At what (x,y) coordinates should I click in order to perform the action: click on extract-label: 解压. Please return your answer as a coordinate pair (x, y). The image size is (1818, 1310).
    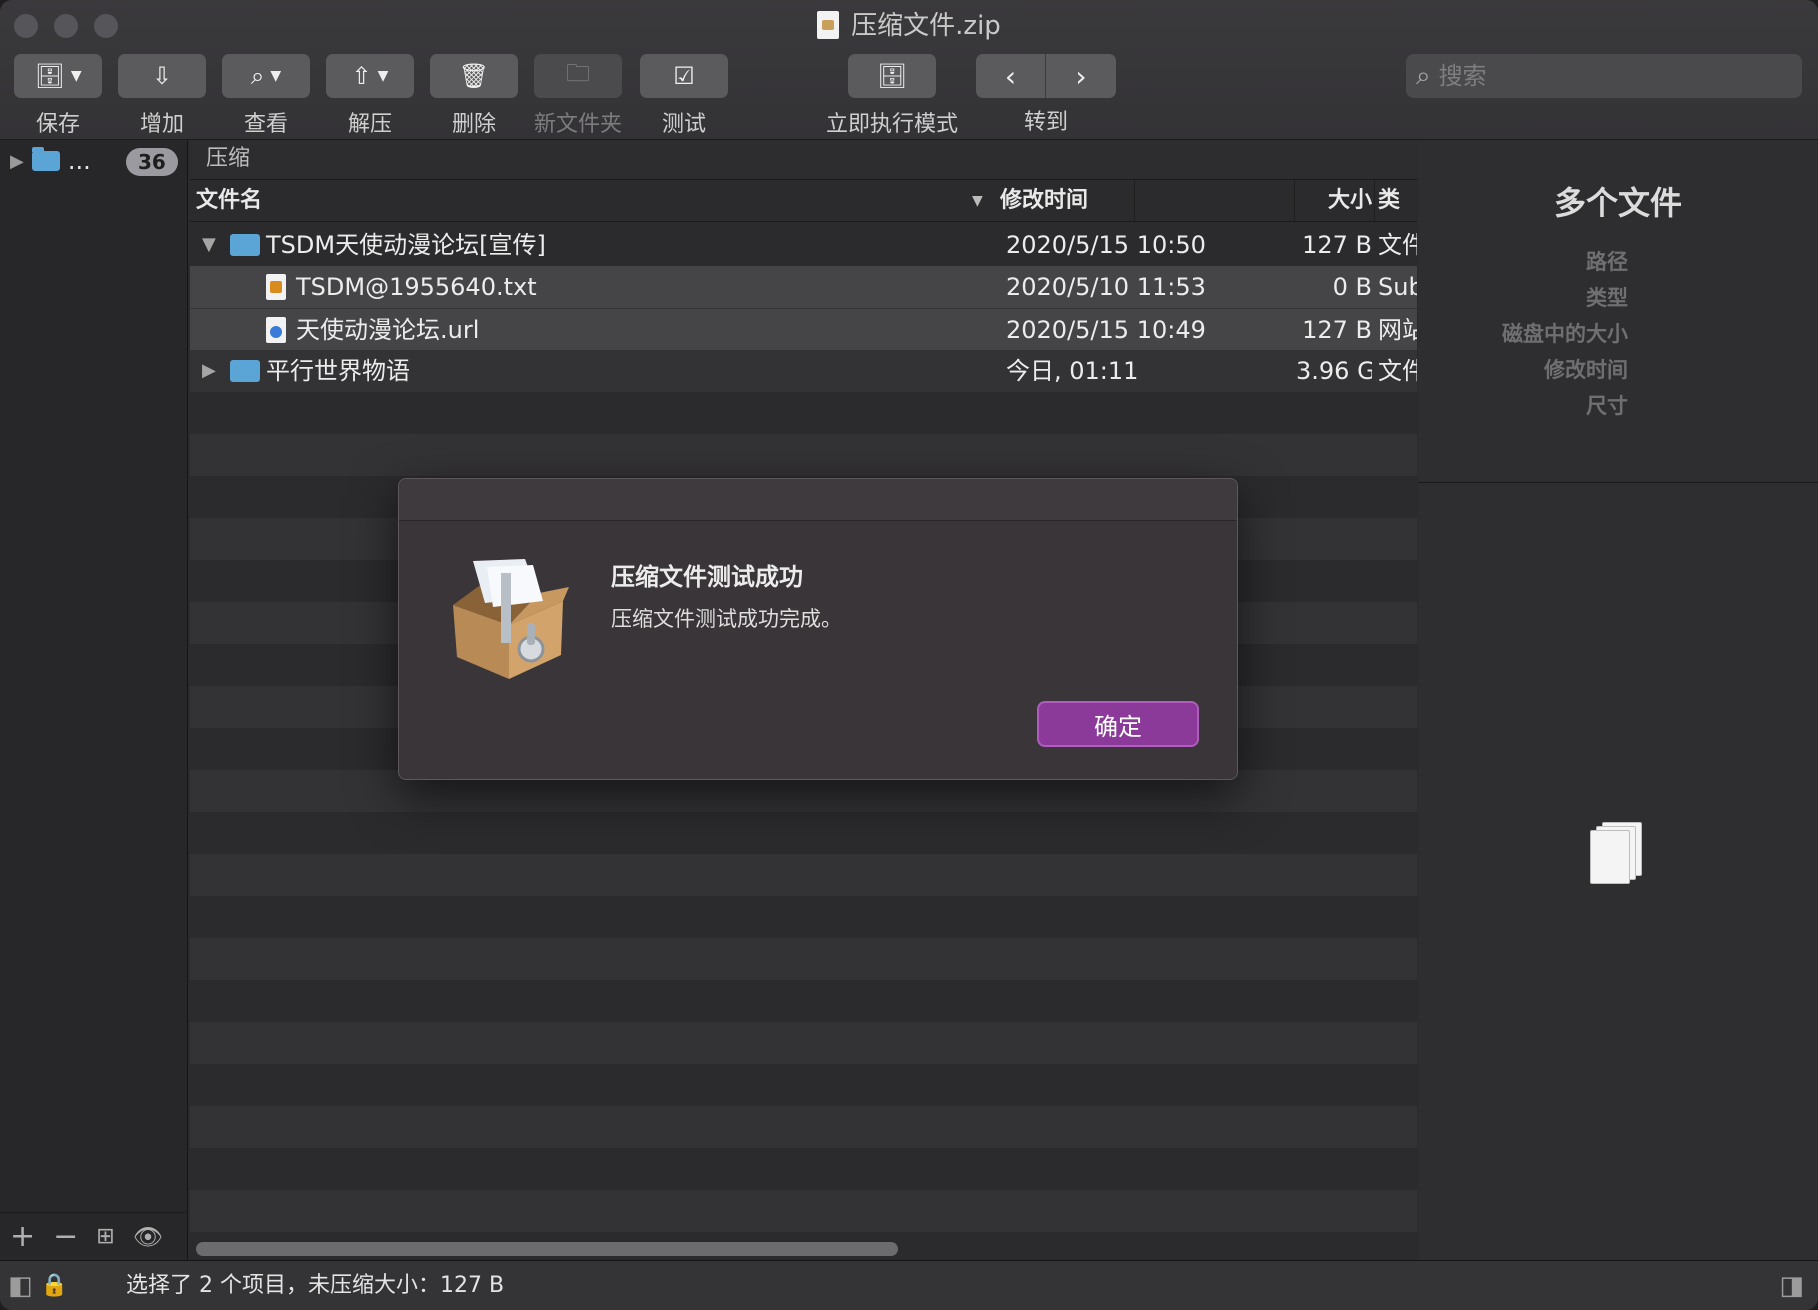
    Looking at the image, I should click on (369, 124).